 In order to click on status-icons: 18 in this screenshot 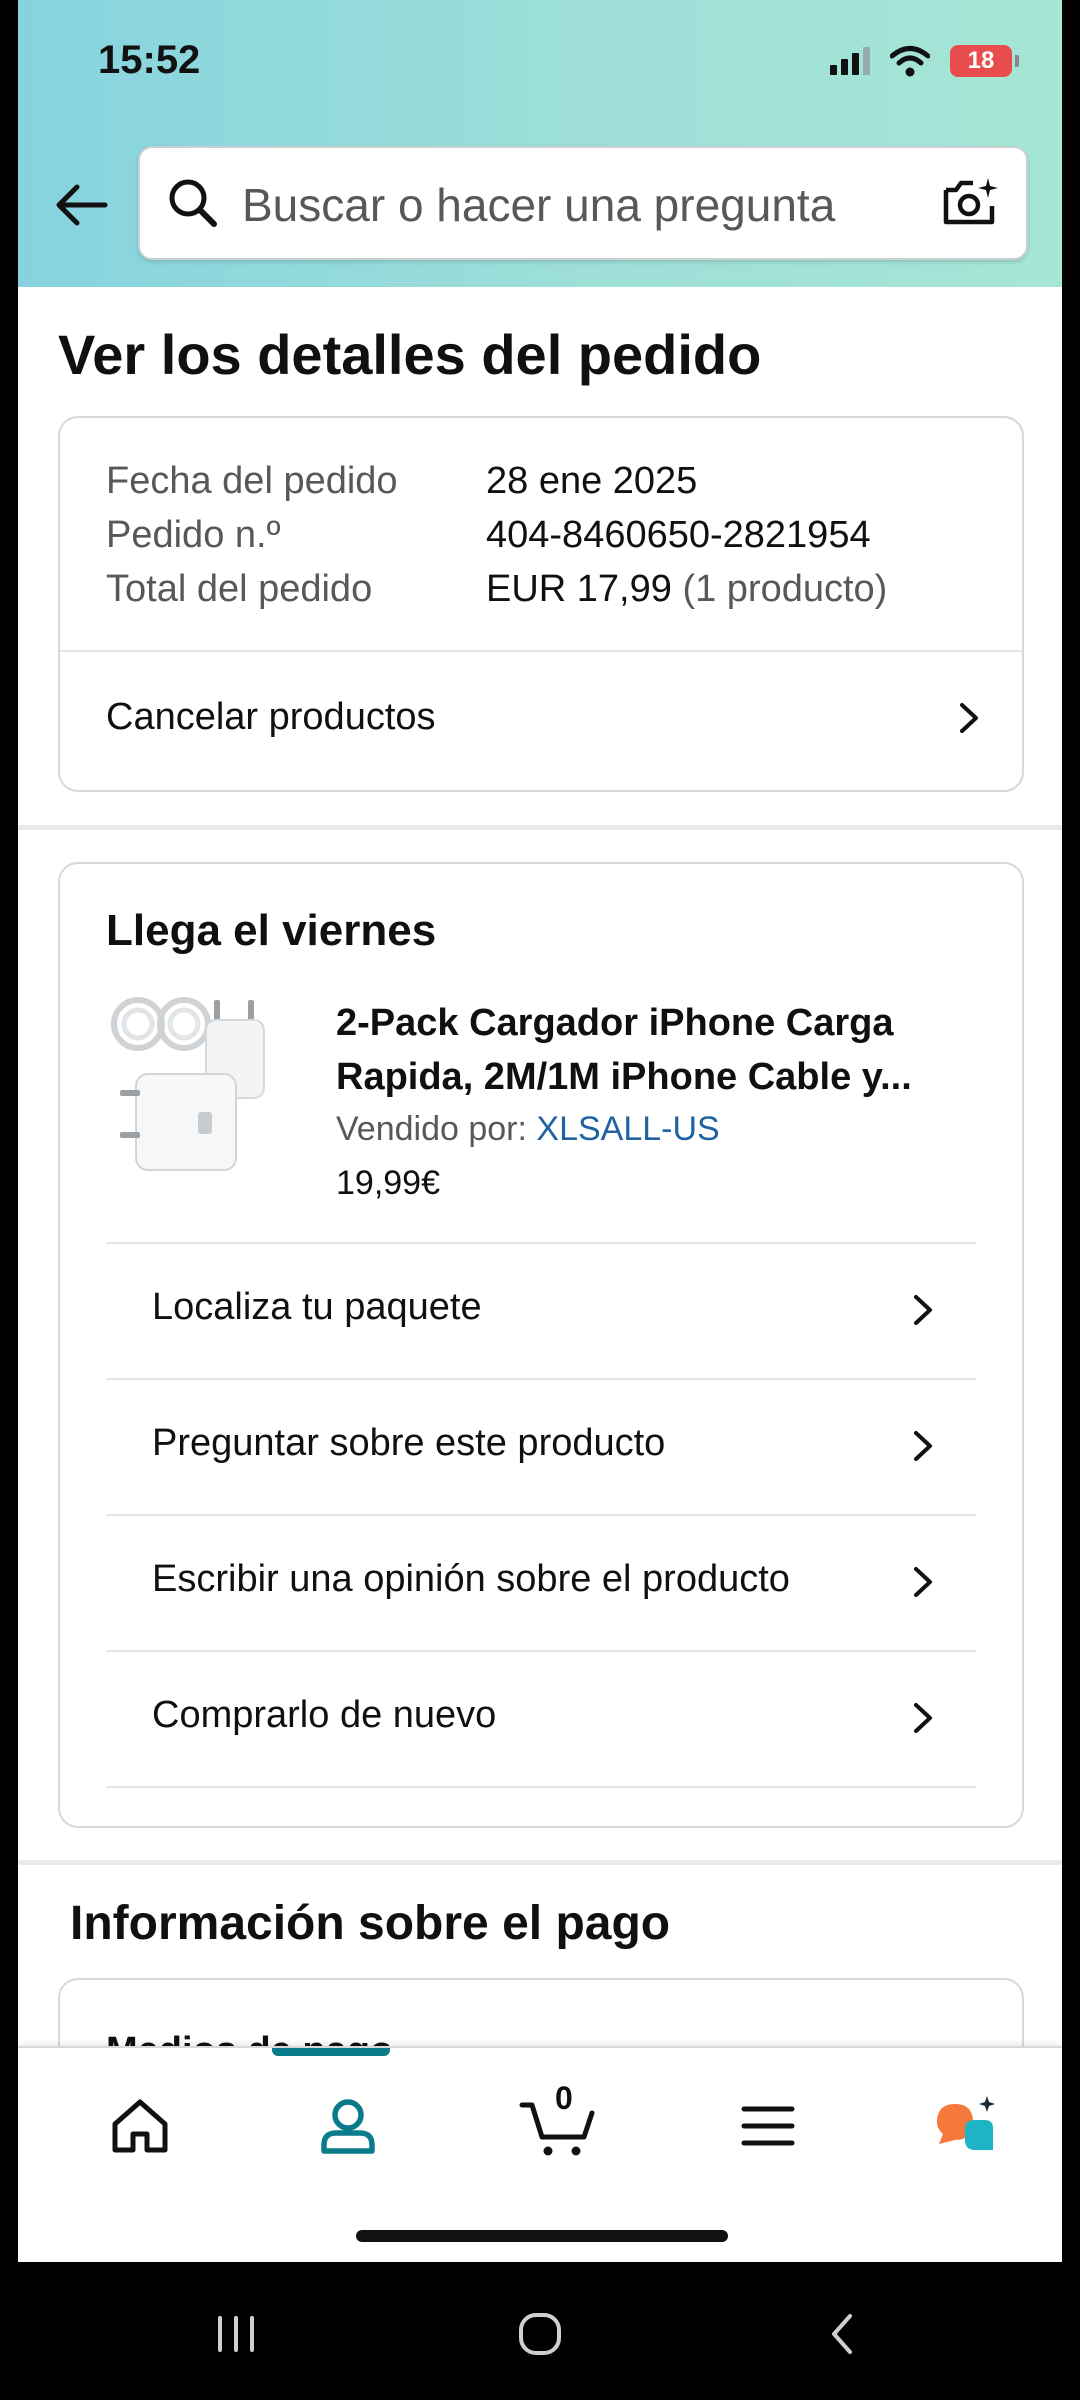, I will do `click(924, 61)`.